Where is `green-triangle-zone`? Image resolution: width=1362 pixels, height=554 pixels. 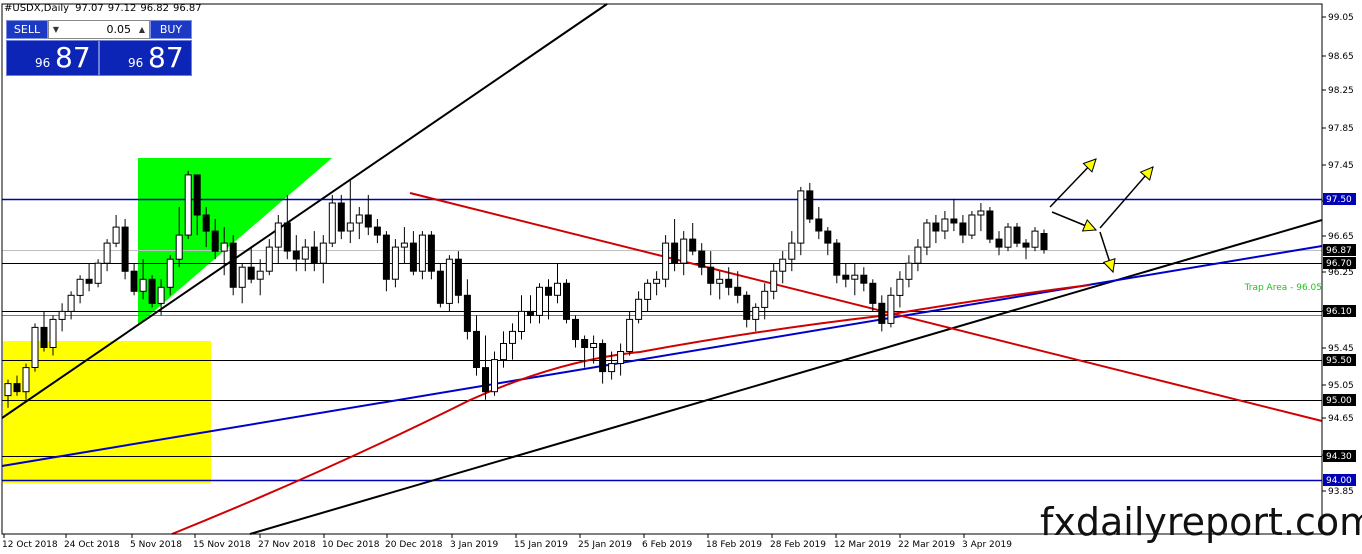
green-triangle-zone is located at coordinates (235, 241).